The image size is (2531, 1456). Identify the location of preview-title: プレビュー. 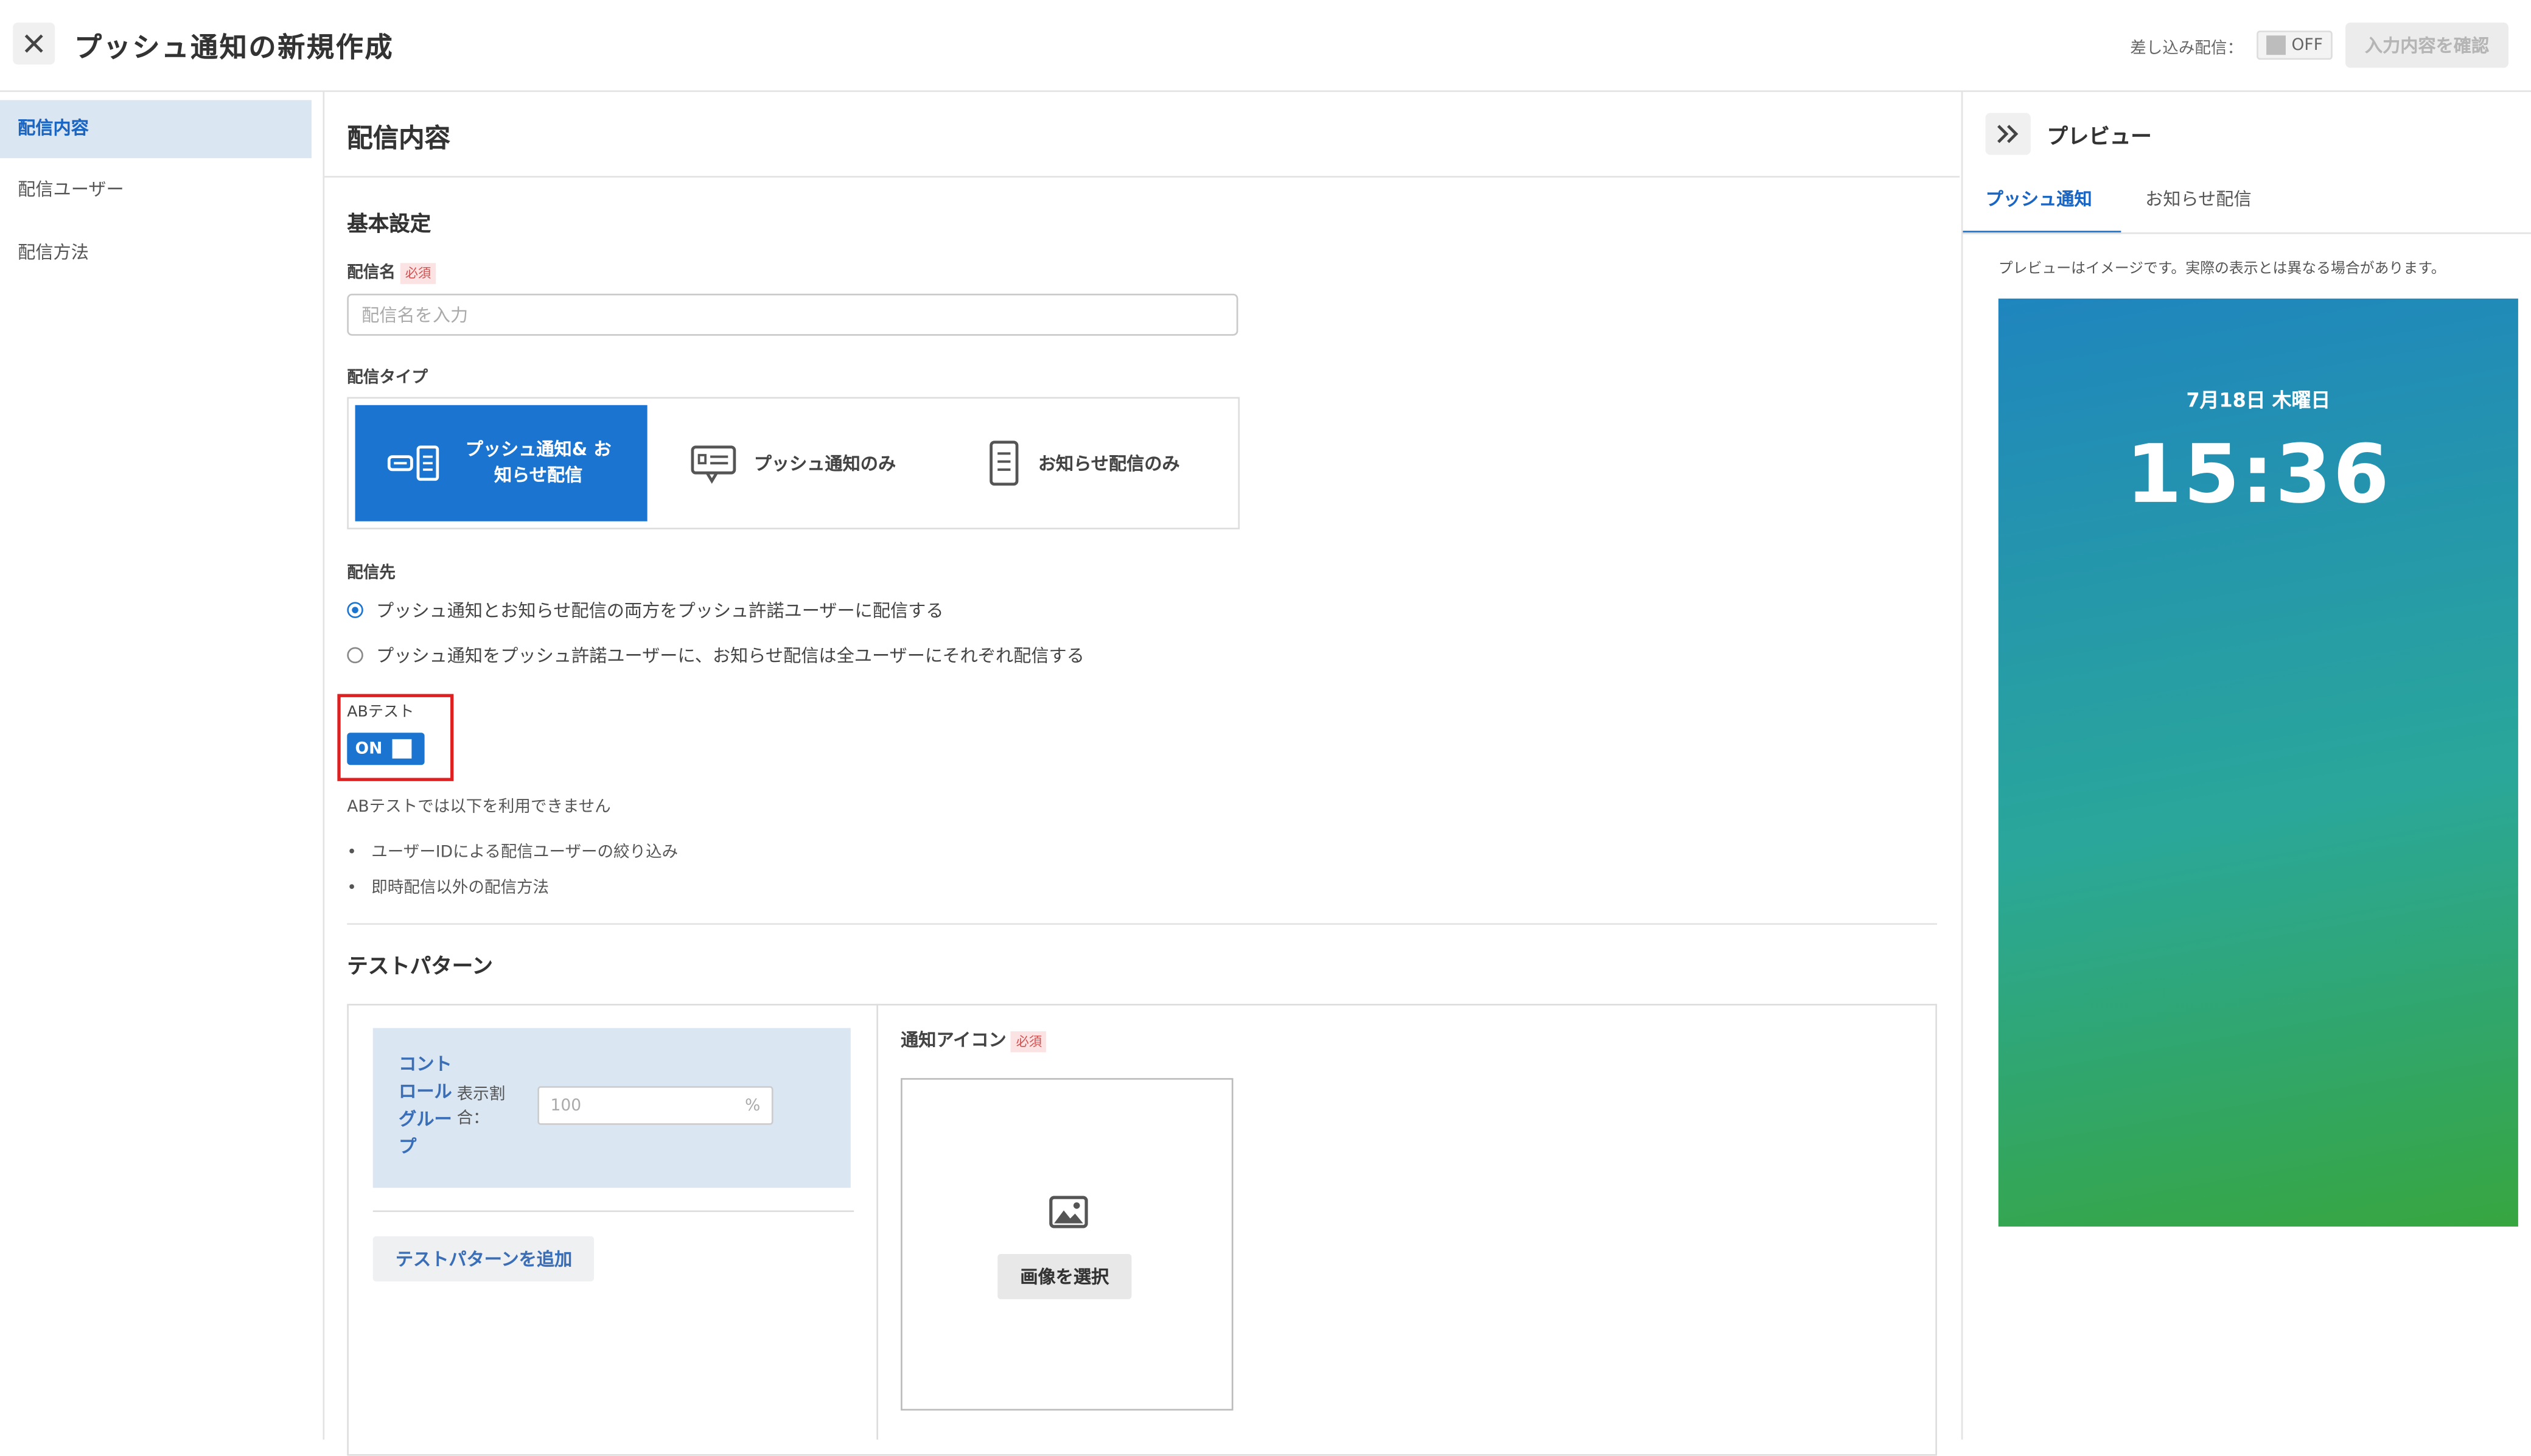
(2099, 137).